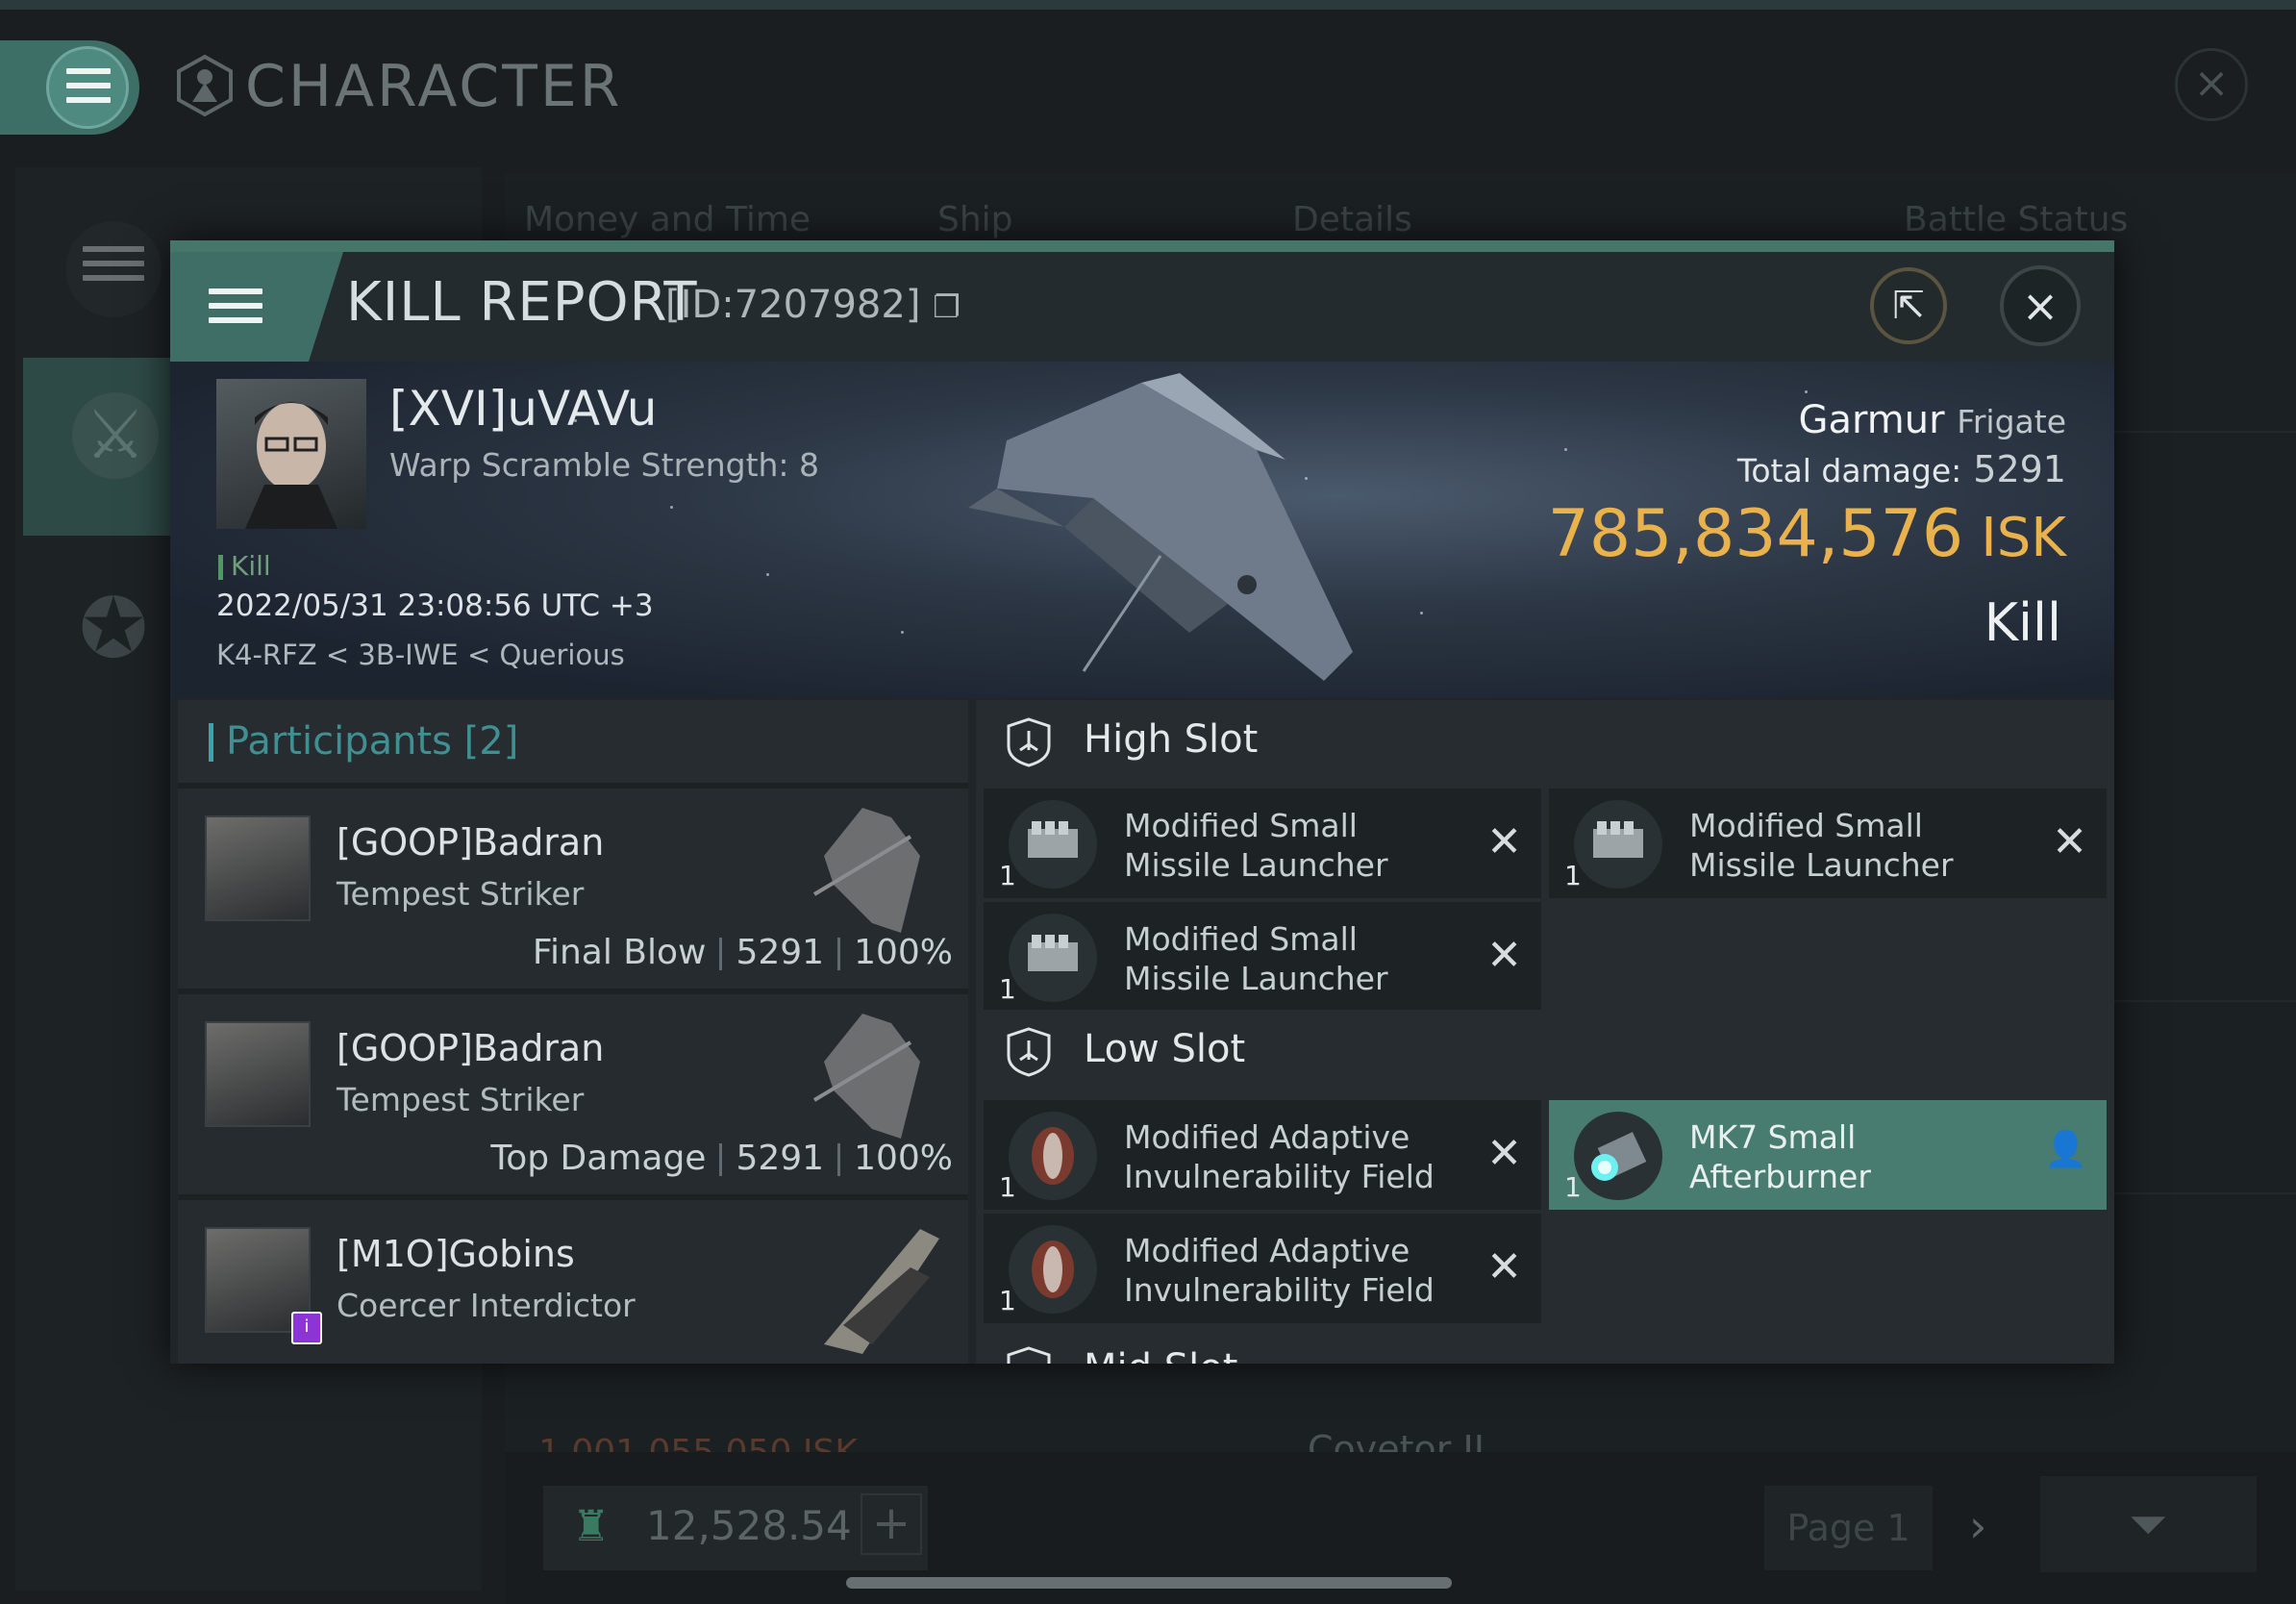 This screenshot has width=2296, height=1604. What do you see at coordinates (2065, 1149) in the screenshot?
I see `dropped-person-icon: 👤` at bounding box center [2065, 1149].